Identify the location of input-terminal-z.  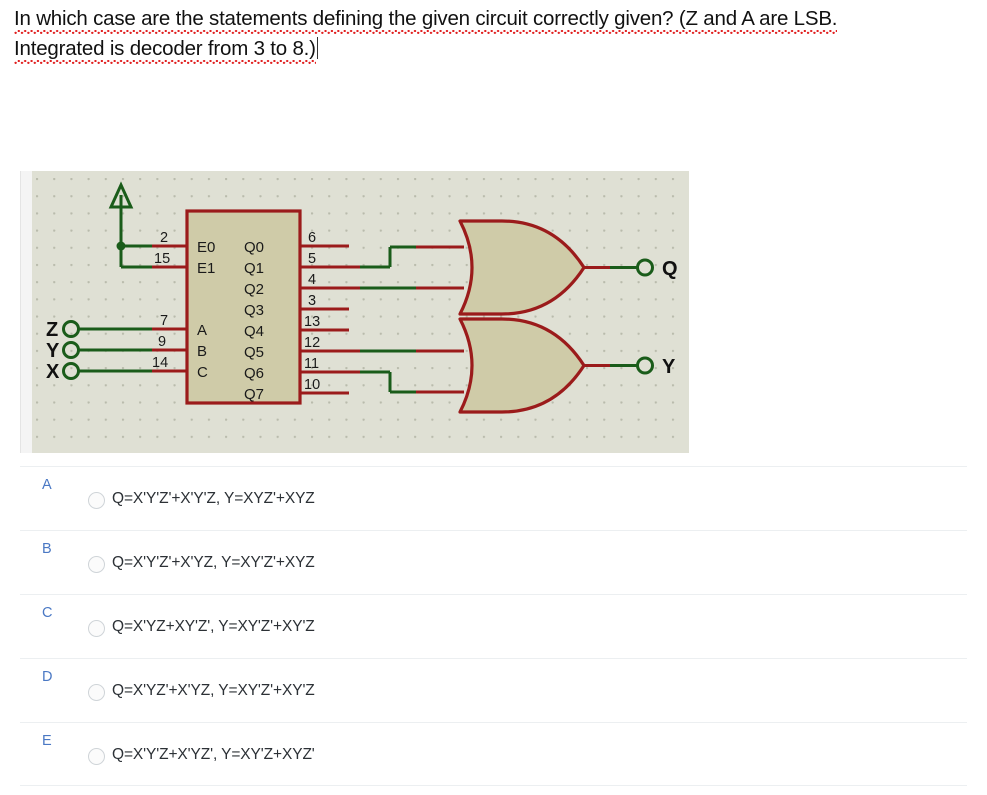
(124, 329).